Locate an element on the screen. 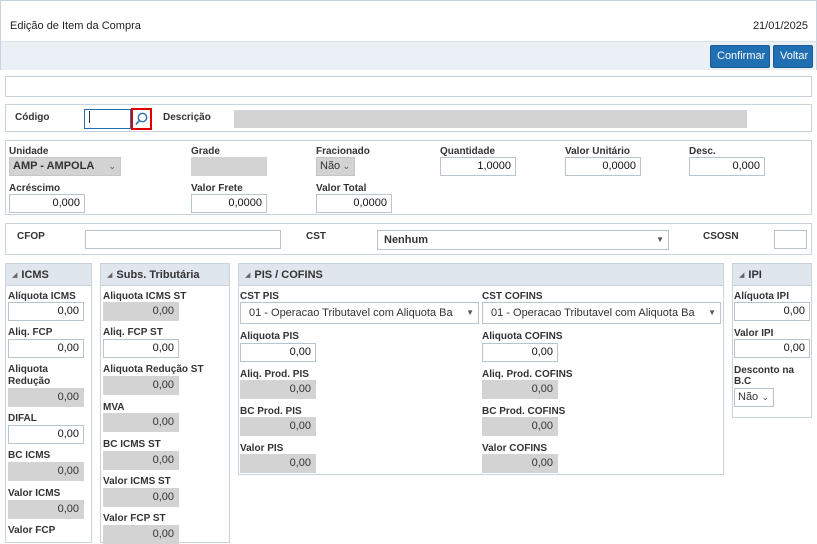  subs-bc-st-field: 0,00 is located at coordinates (141, 460).